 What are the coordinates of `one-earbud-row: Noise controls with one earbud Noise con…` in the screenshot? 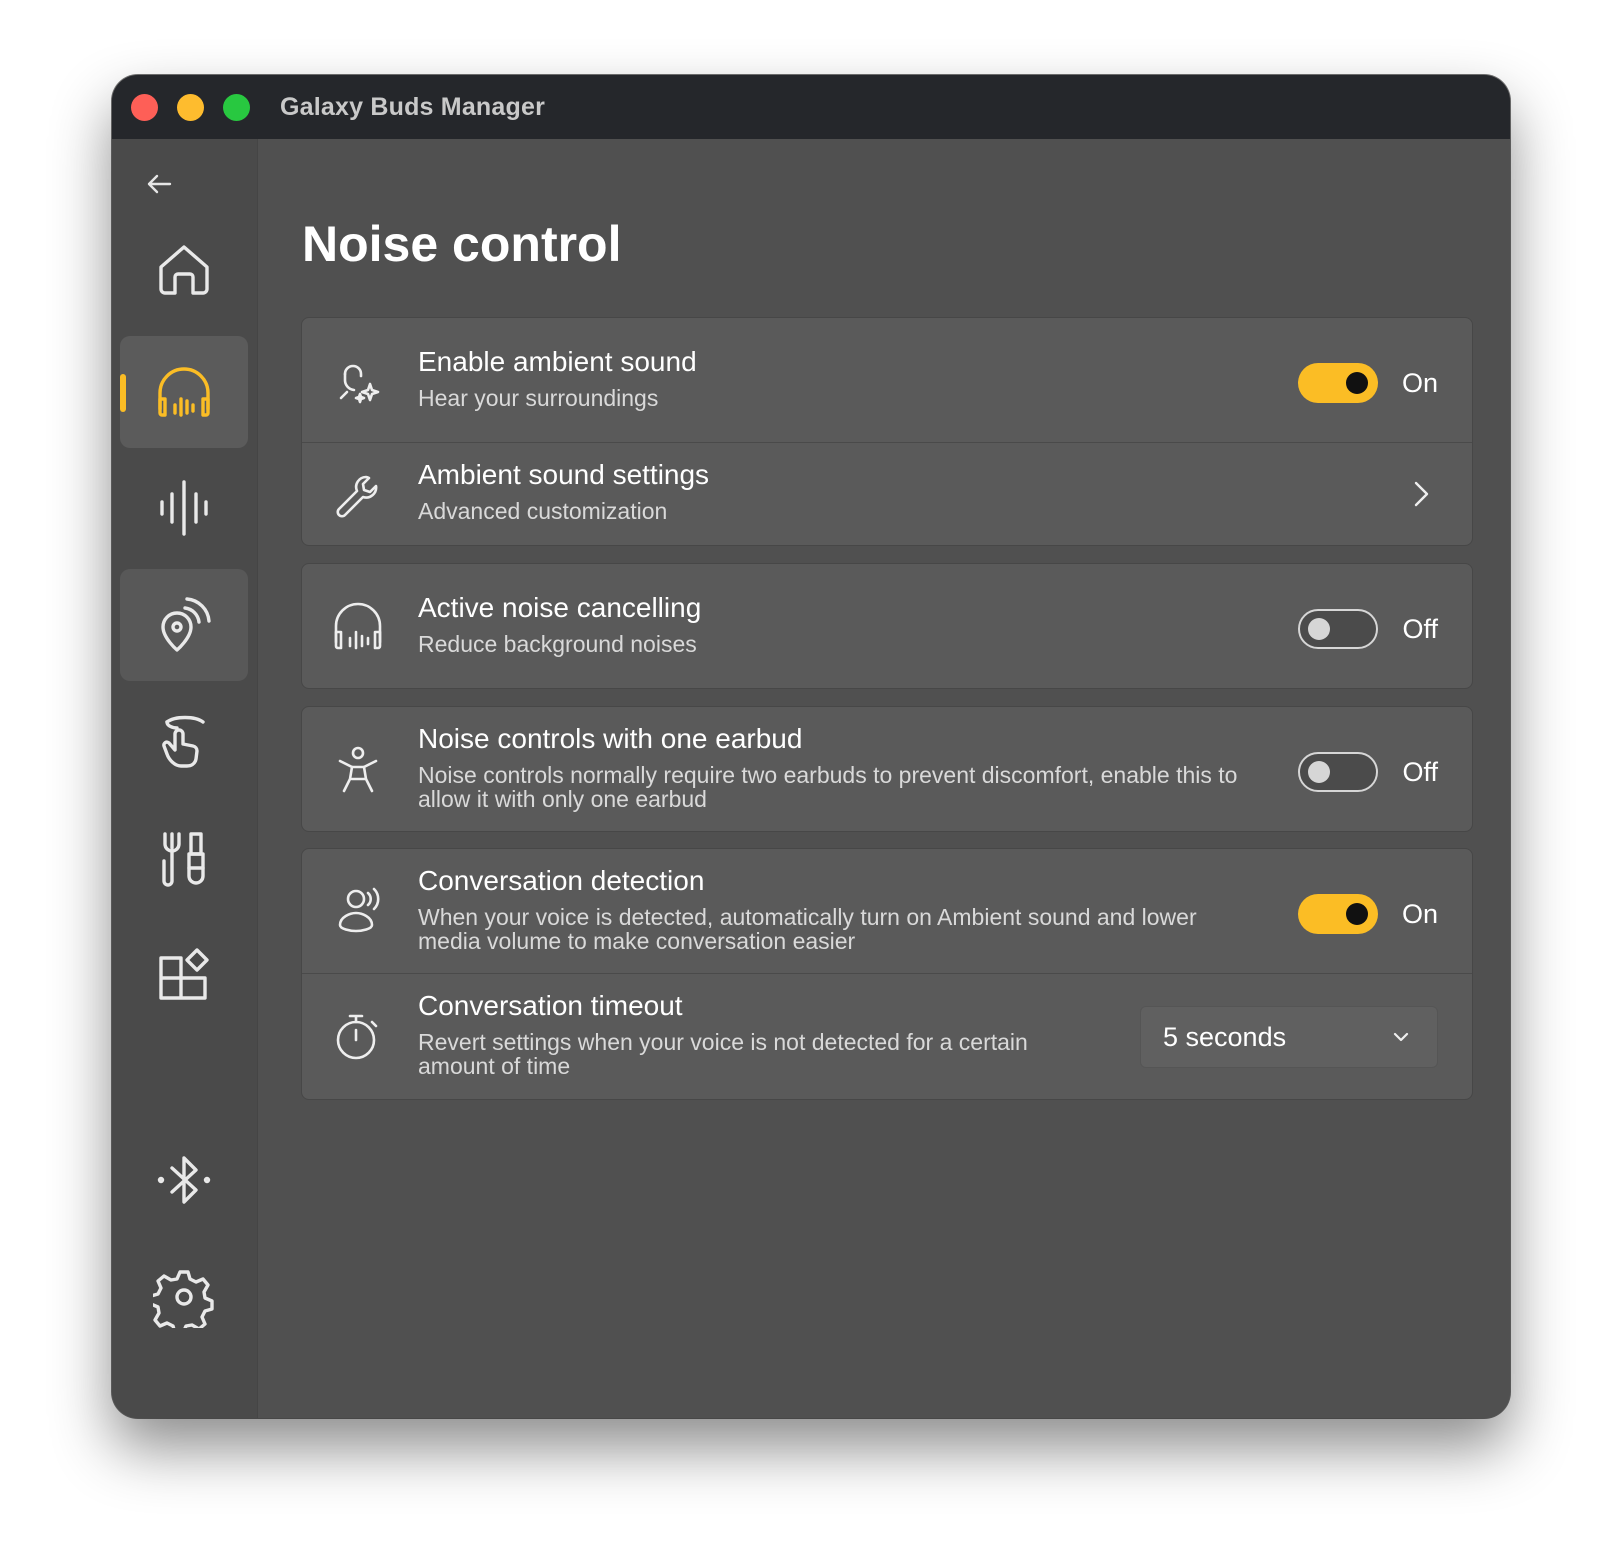 It's located at (887, 769).